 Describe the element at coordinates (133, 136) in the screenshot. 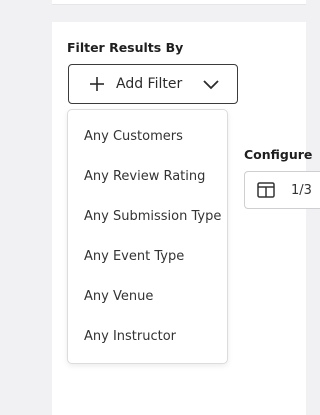

I see `filter-option-customers: Any Customers` at that location.